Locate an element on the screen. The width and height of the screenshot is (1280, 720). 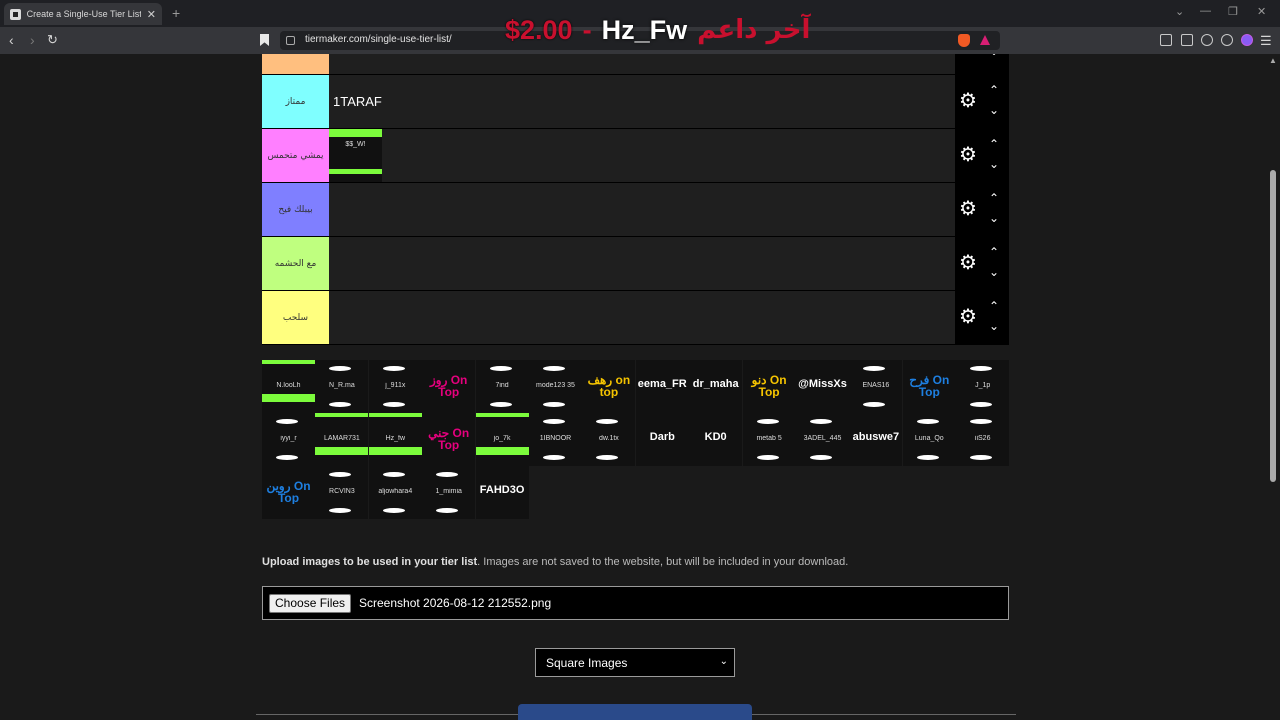
restore-button: ❐ is located at coordinates (1233, 11).